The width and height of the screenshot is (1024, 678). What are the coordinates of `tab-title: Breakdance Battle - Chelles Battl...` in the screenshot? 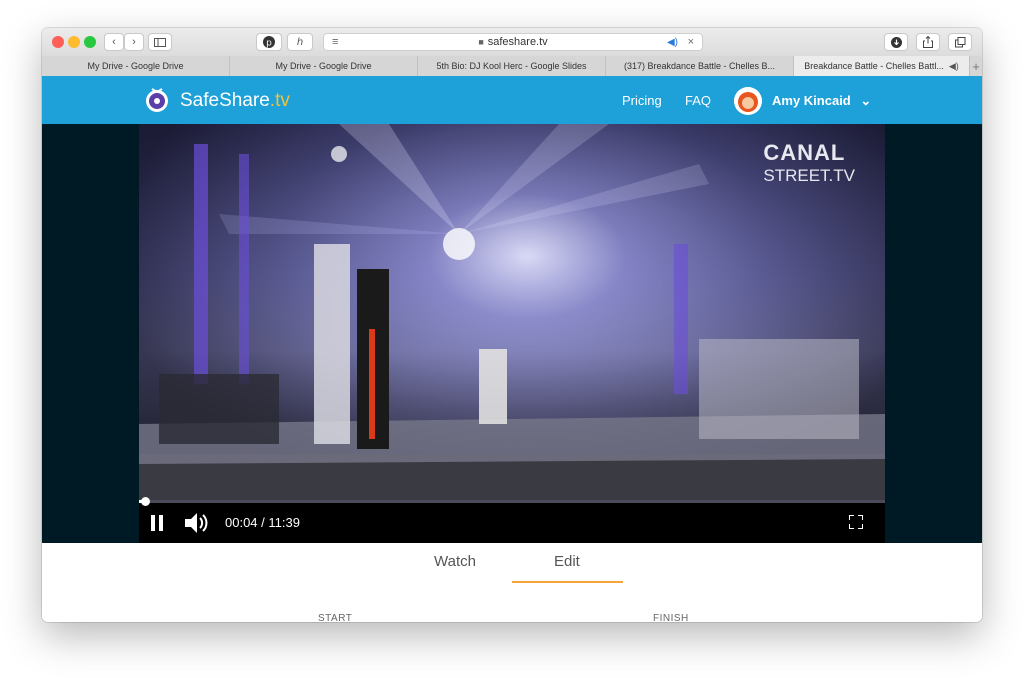 It's located at (874, 66).